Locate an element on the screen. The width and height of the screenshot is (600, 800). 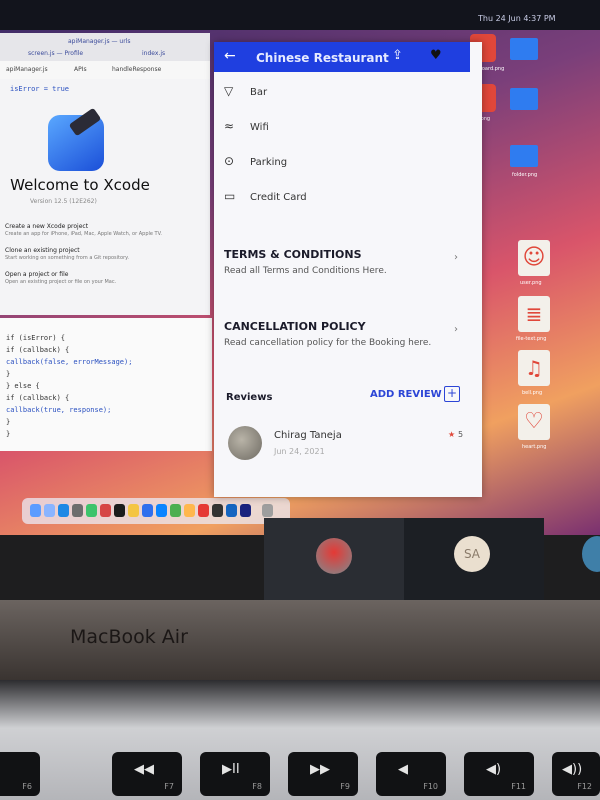
amenity-parking: Parking is located at coordinates (269, 162).